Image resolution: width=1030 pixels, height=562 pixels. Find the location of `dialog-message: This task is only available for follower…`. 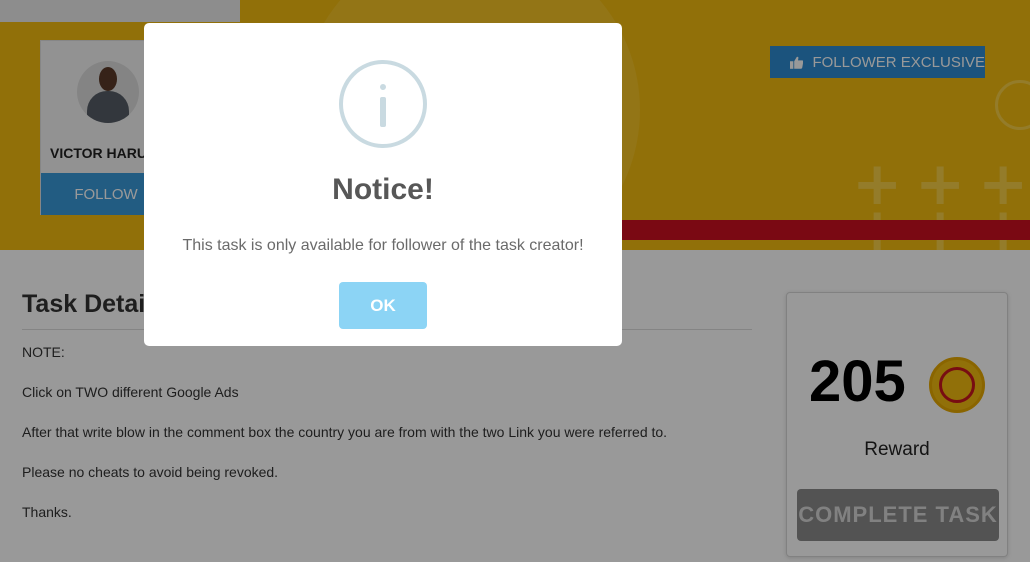

dialog-message: This task is only available for follower… is located at coordinates (383, 245).